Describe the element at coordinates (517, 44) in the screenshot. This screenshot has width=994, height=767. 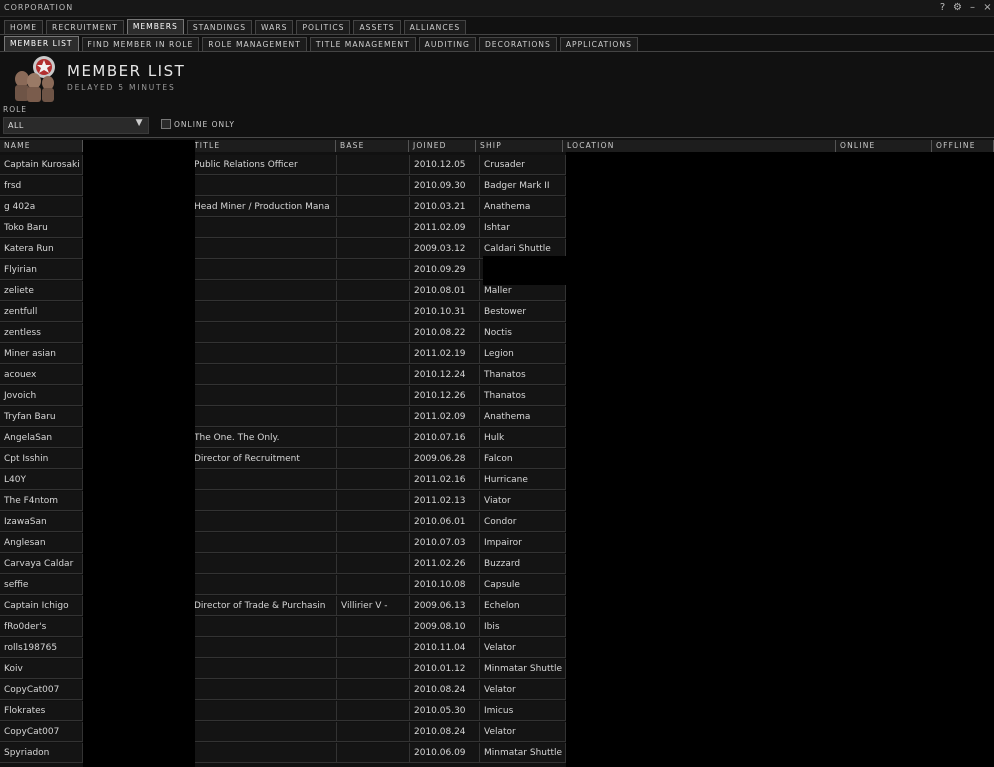
I see `subtab-decorations: DECORATIONS` at that location.